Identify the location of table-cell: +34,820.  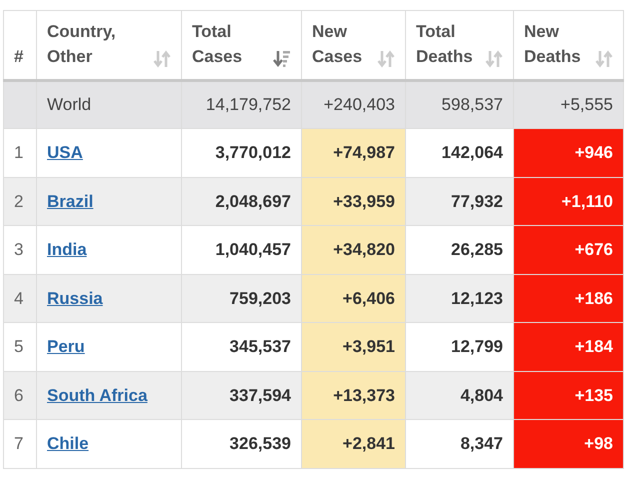
(364, 249).